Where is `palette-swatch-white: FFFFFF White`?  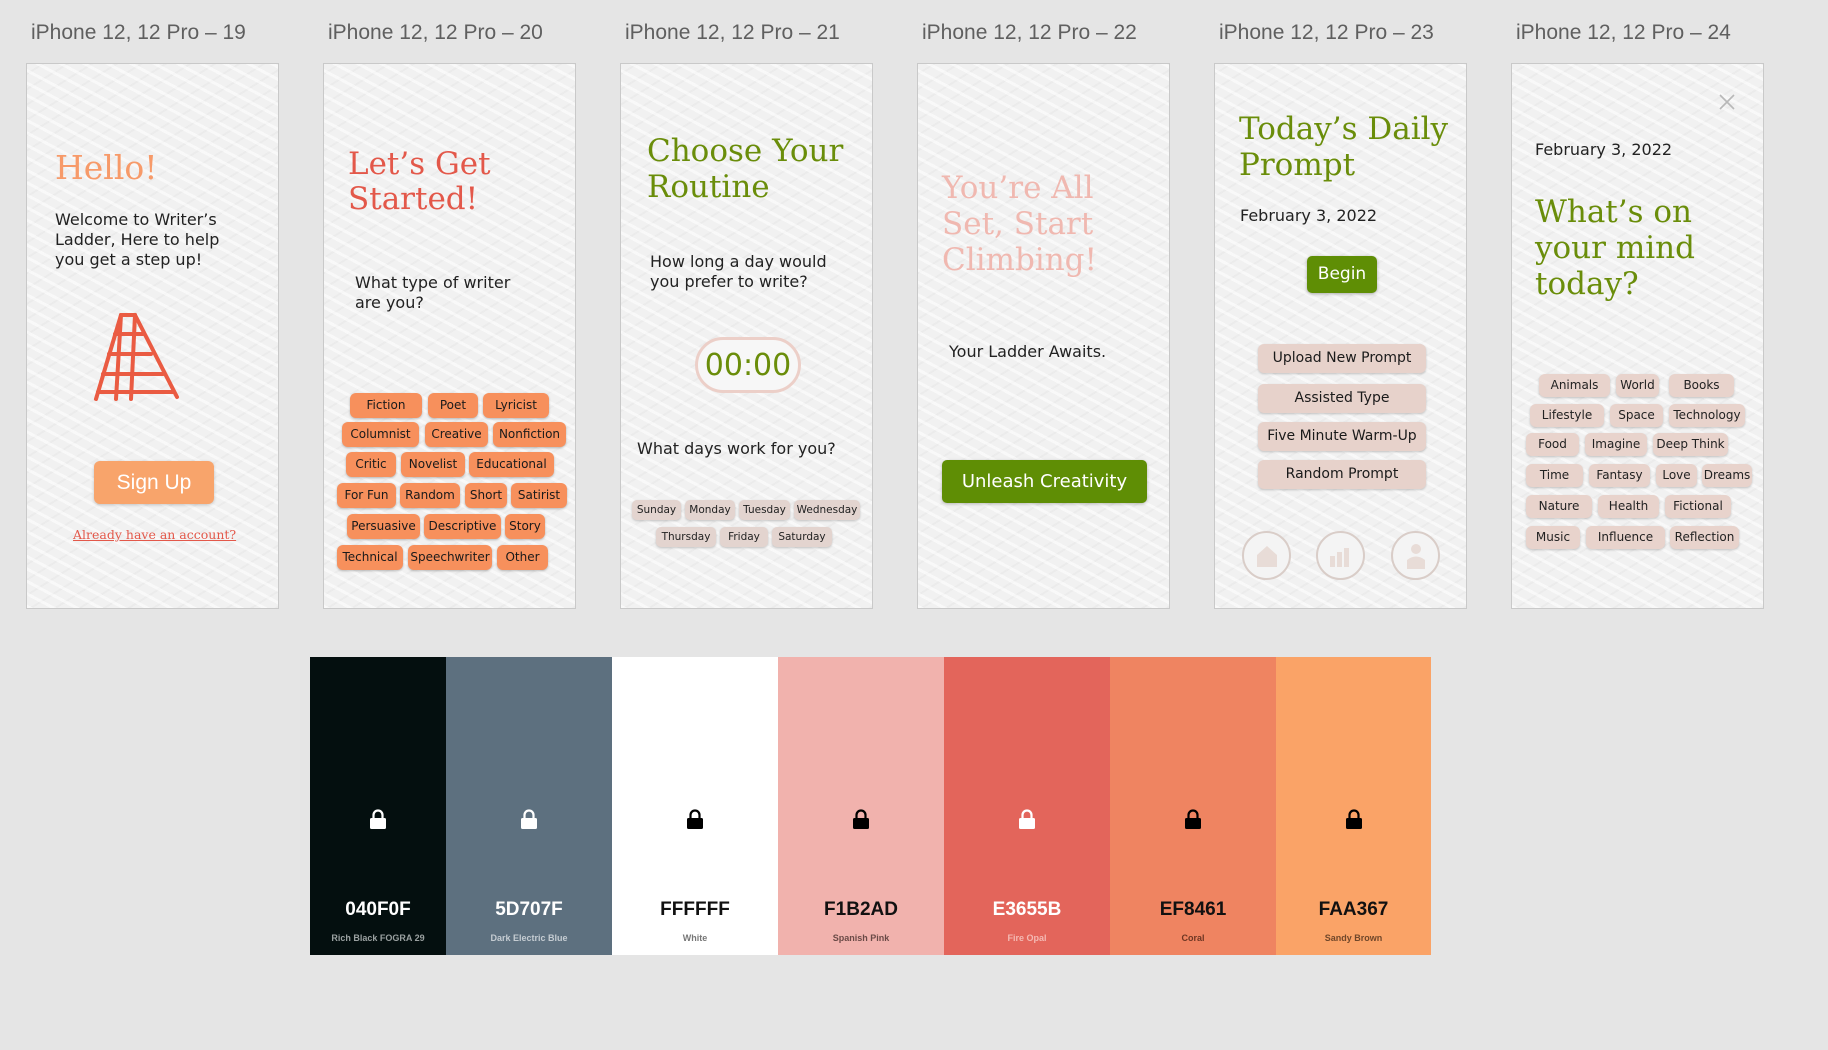
palette-swatch-white: FFFFFF White is located at coordinates (695, 806).